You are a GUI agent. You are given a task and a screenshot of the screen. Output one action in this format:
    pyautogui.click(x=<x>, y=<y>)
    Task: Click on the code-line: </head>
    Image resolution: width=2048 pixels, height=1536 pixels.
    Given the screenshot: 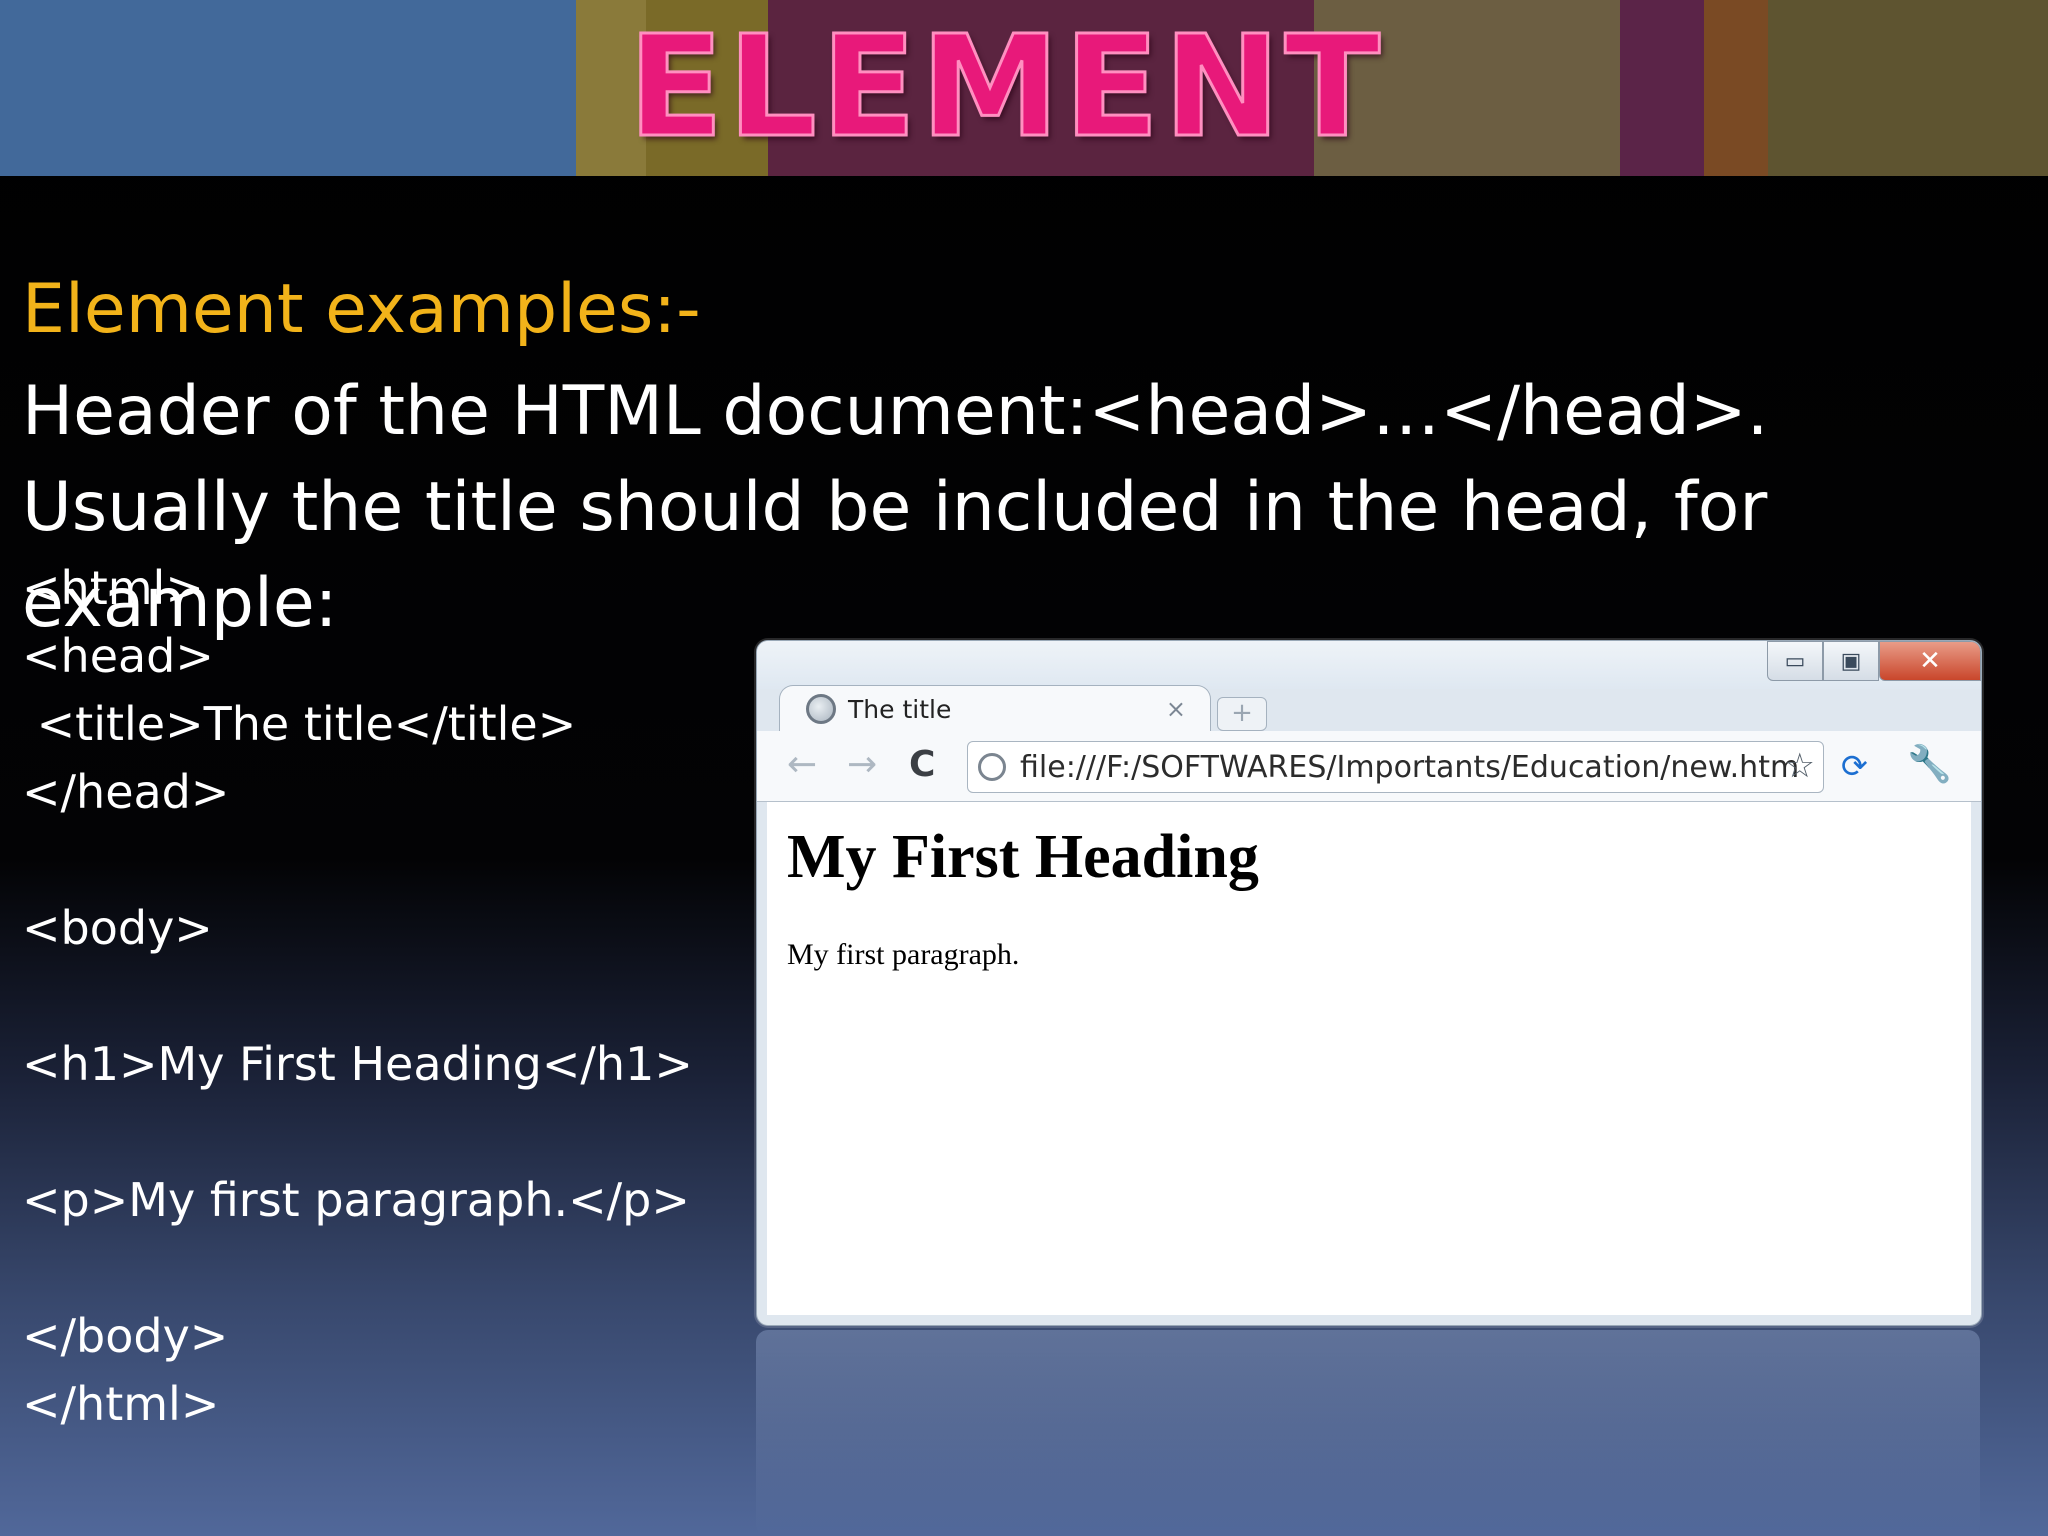 What is the action you would take?
    pyautogui.click(x=126, y=792)
    